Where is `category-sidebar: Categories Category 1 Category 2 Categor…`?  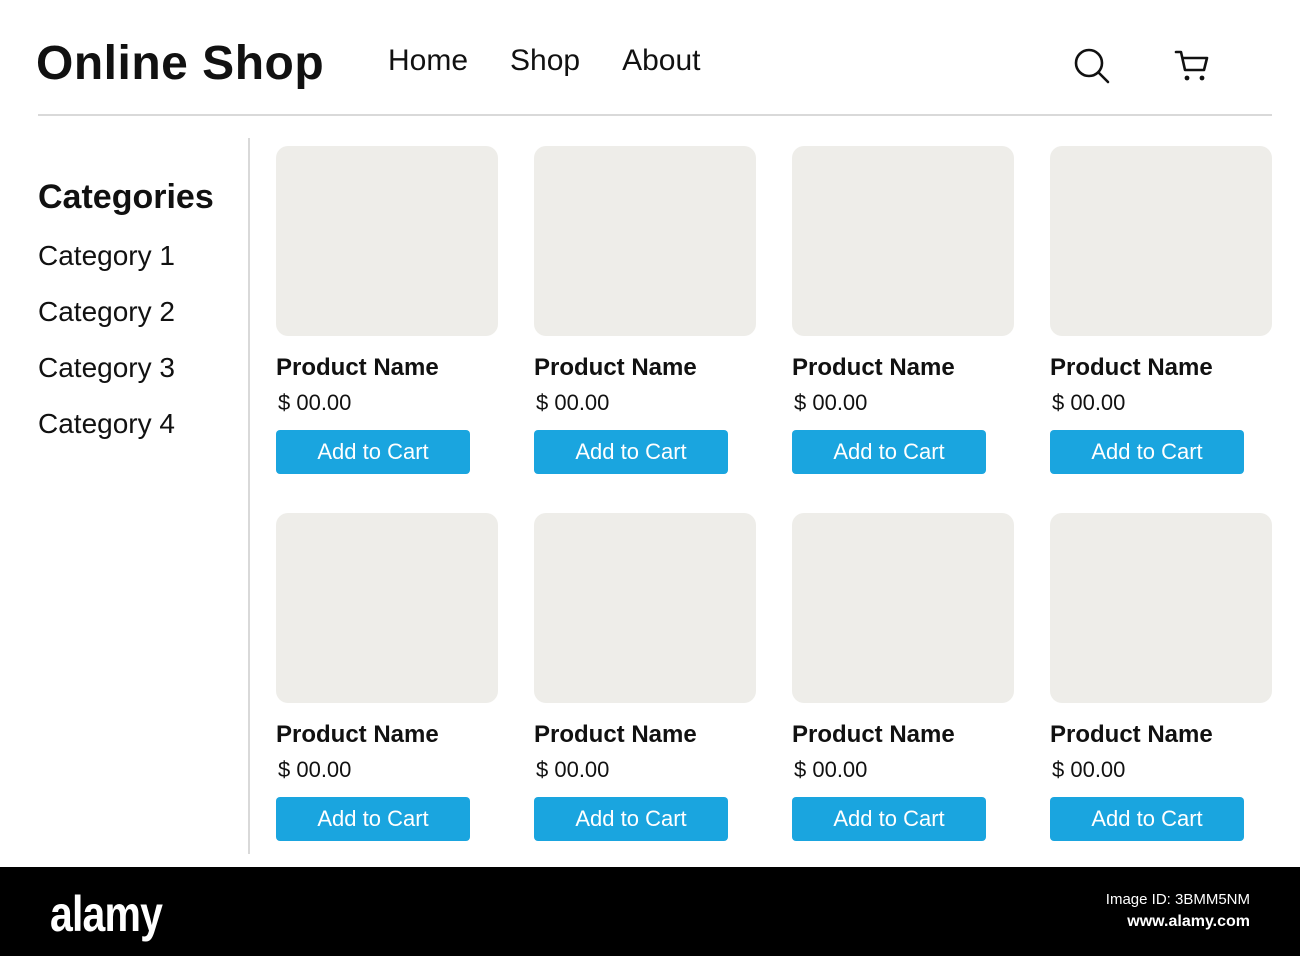
category-sidebar: Categories Category 1 Category 2 Categor… is located at coordinates (148, 320).